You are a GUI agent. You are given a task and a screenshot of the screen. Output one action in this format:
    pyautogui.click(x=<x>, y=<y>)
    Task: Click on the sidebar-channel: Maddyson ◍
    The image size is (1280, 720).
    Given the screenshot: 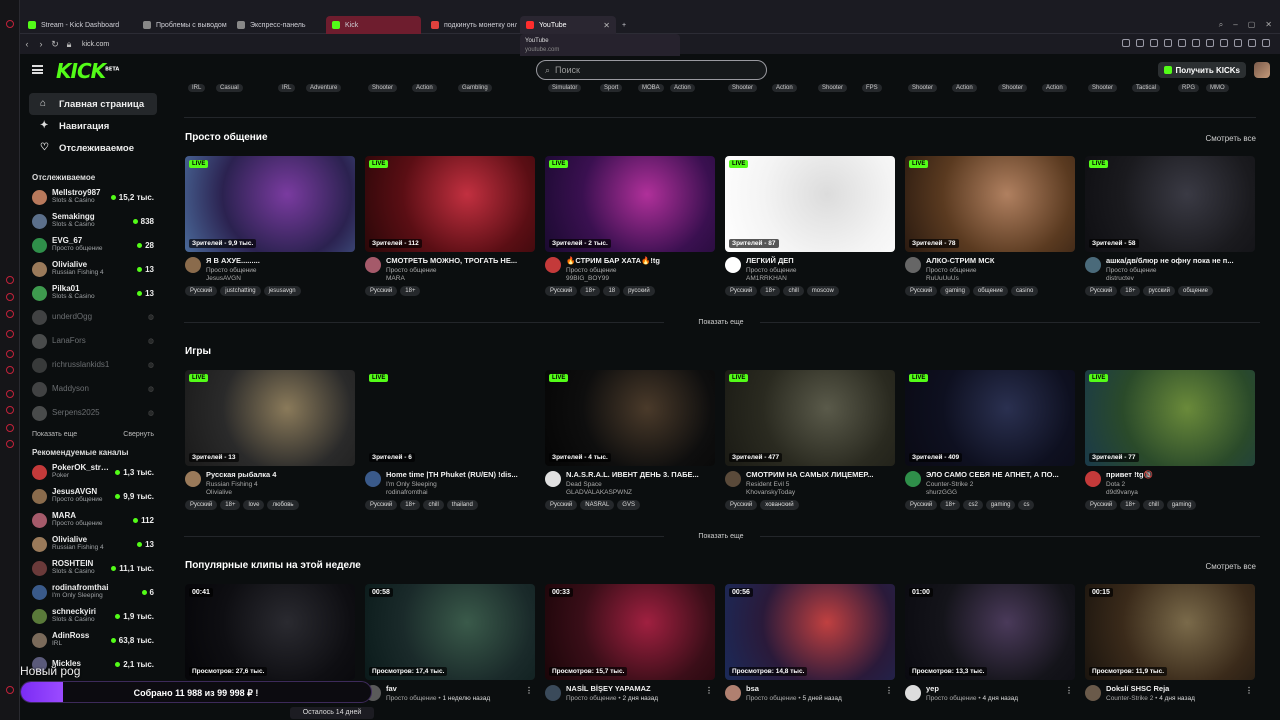 What is the action you would take?
    pyautogui.click(x=93, y=389)
    